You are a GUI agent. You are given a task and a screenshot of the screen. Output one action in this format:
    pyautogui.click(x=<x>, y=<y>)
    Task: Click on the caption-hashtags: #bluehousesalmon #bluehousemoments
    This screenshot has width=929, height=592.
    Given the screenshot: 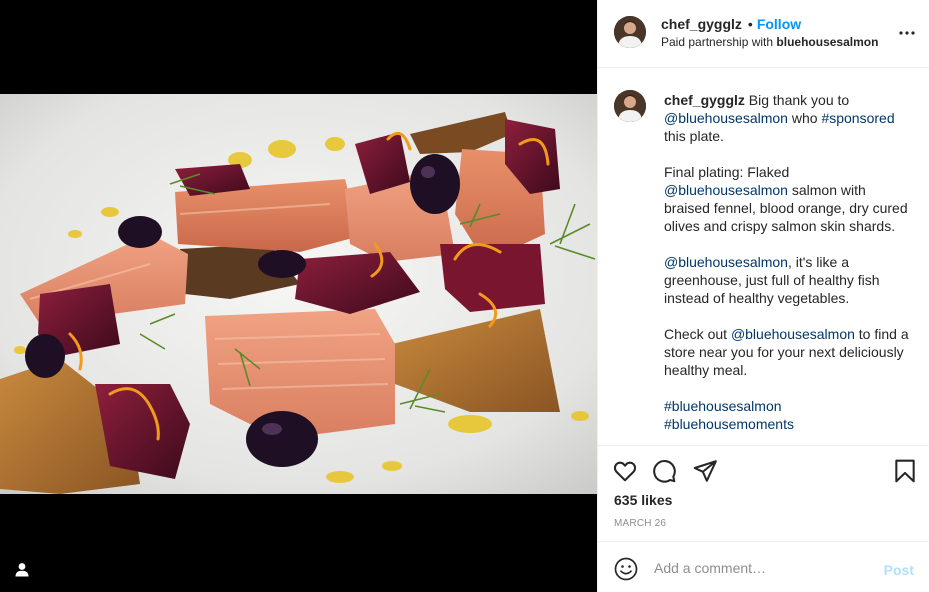 What is the action you would take?
    pyautogui.click(x=789, y=415)
    